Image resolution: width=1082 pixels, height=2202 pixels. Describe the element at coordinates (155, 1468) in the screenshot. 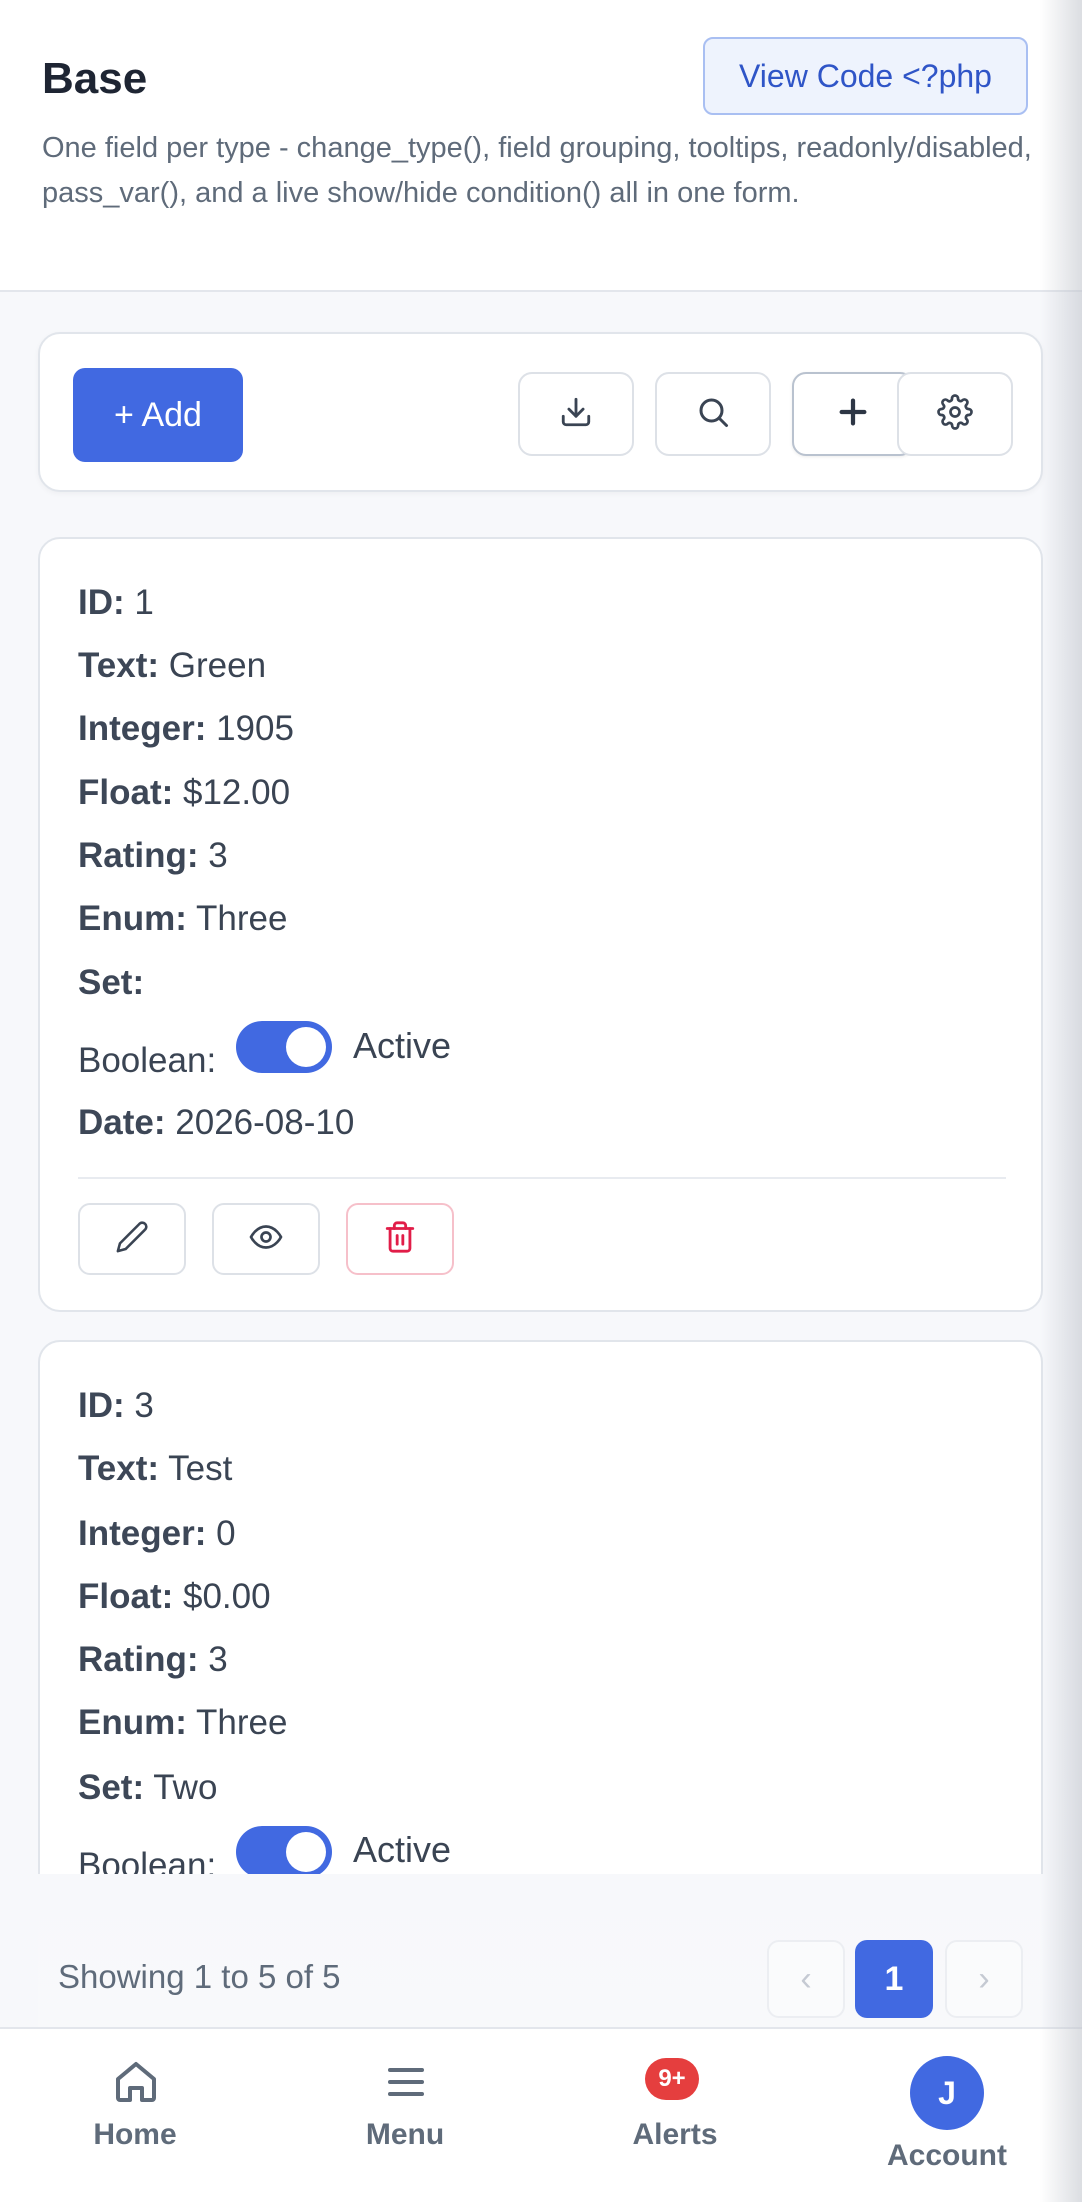

I see `field-text: Text: Test` at that location.